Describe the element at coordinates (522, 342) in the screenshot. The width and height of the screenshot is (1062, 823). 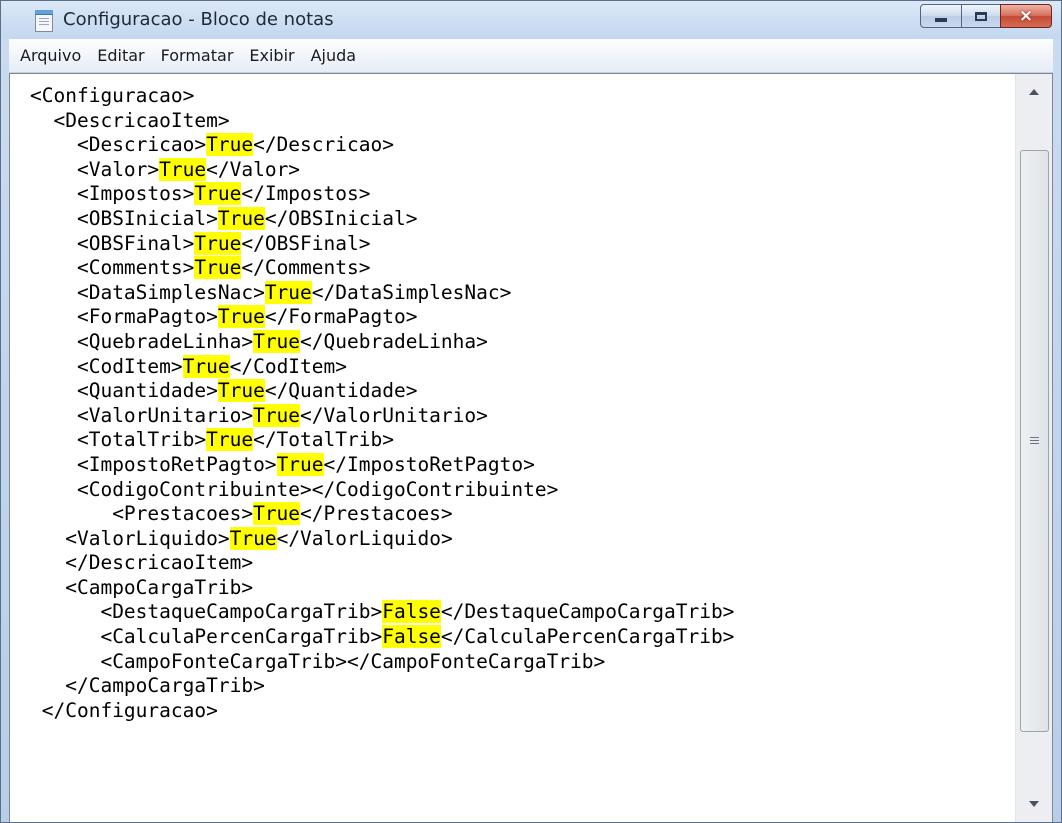
I see `text-line: <QuebradeLinha>True</QuebradeLinha>` at that location.